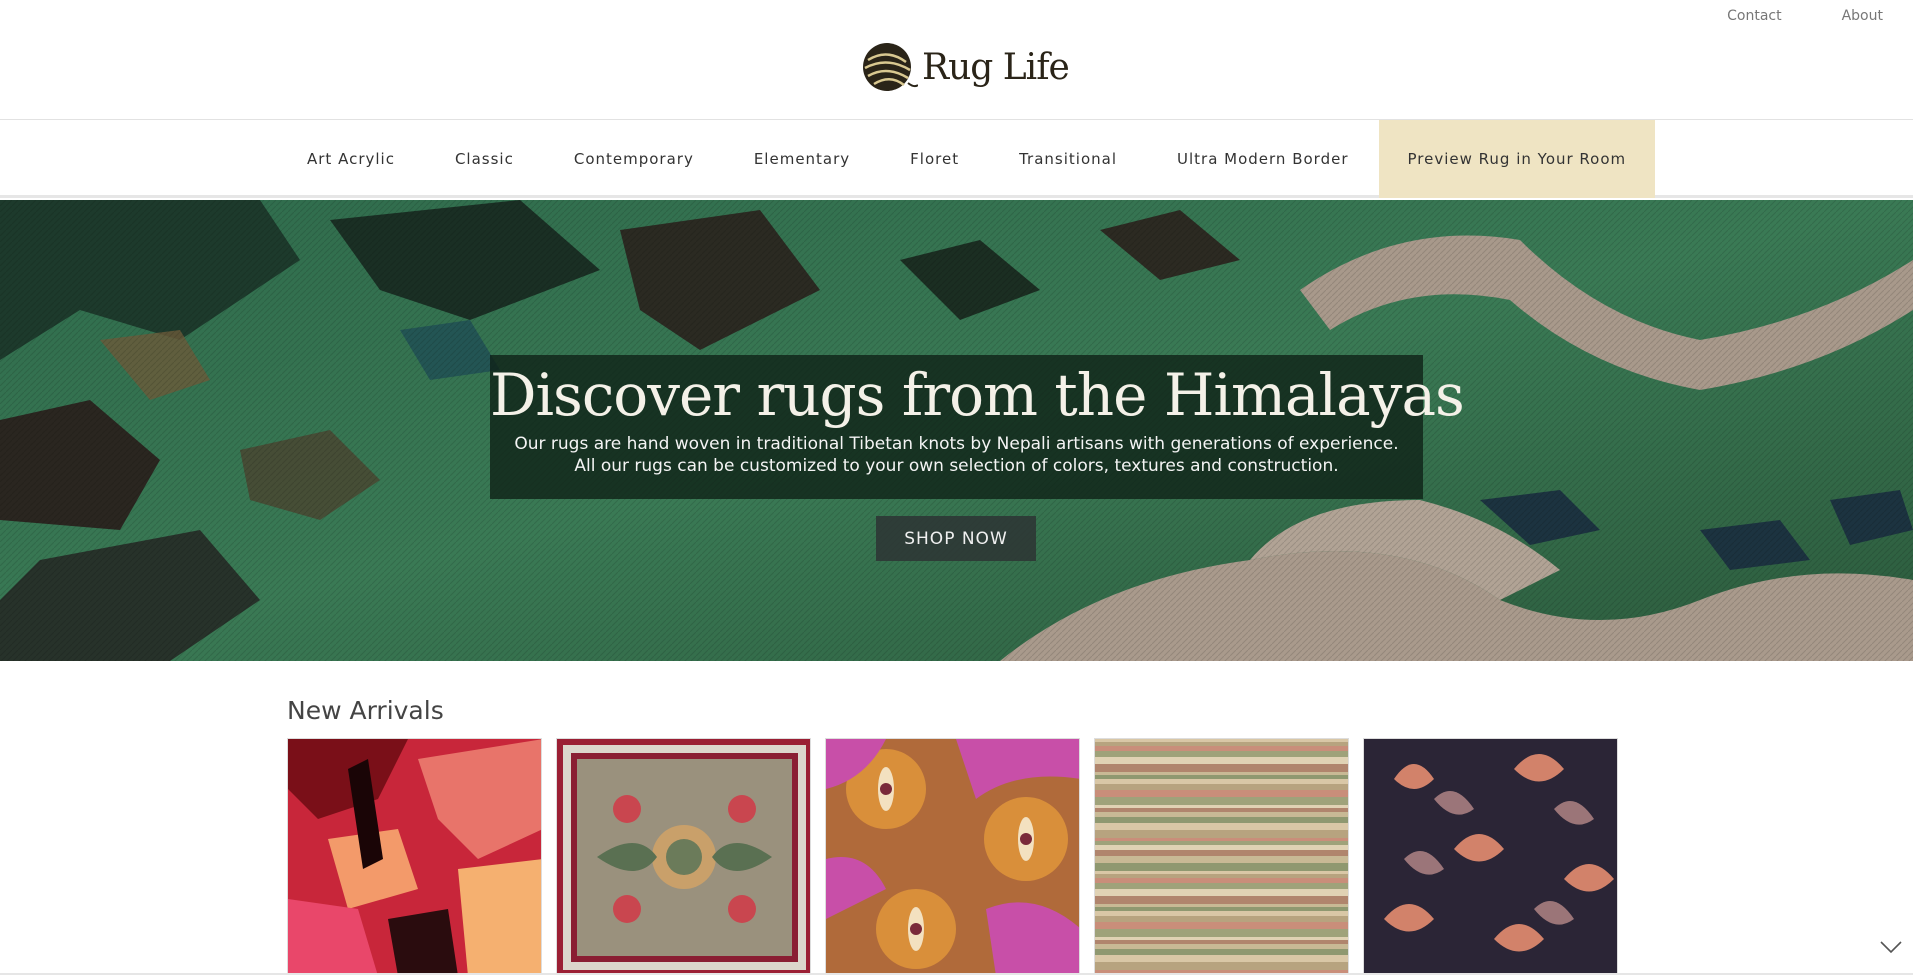 Image resolution: width=1913 pixels, height=975 pixels. Describe the element at coordinates (802, 159) in the screenshot. I see `nav-item-elementary: Elementary` at that location.